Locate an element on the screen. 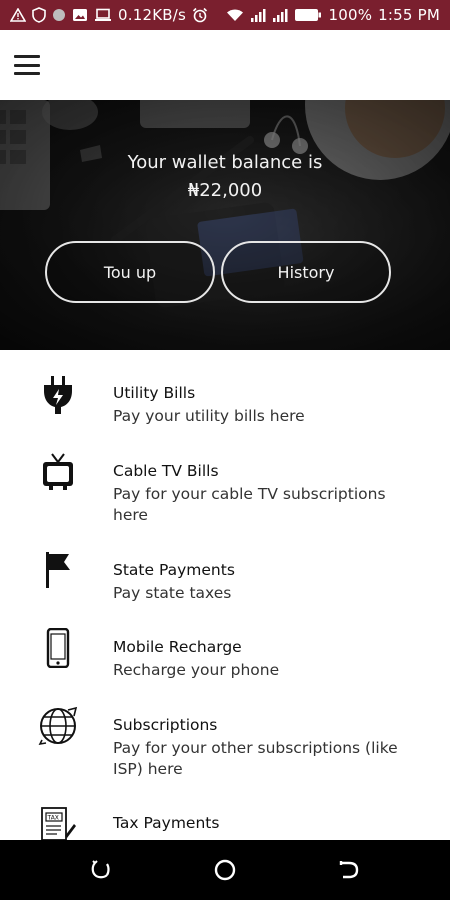  status-right: 100% 1:55 PM is located at coordinates (333, 15).